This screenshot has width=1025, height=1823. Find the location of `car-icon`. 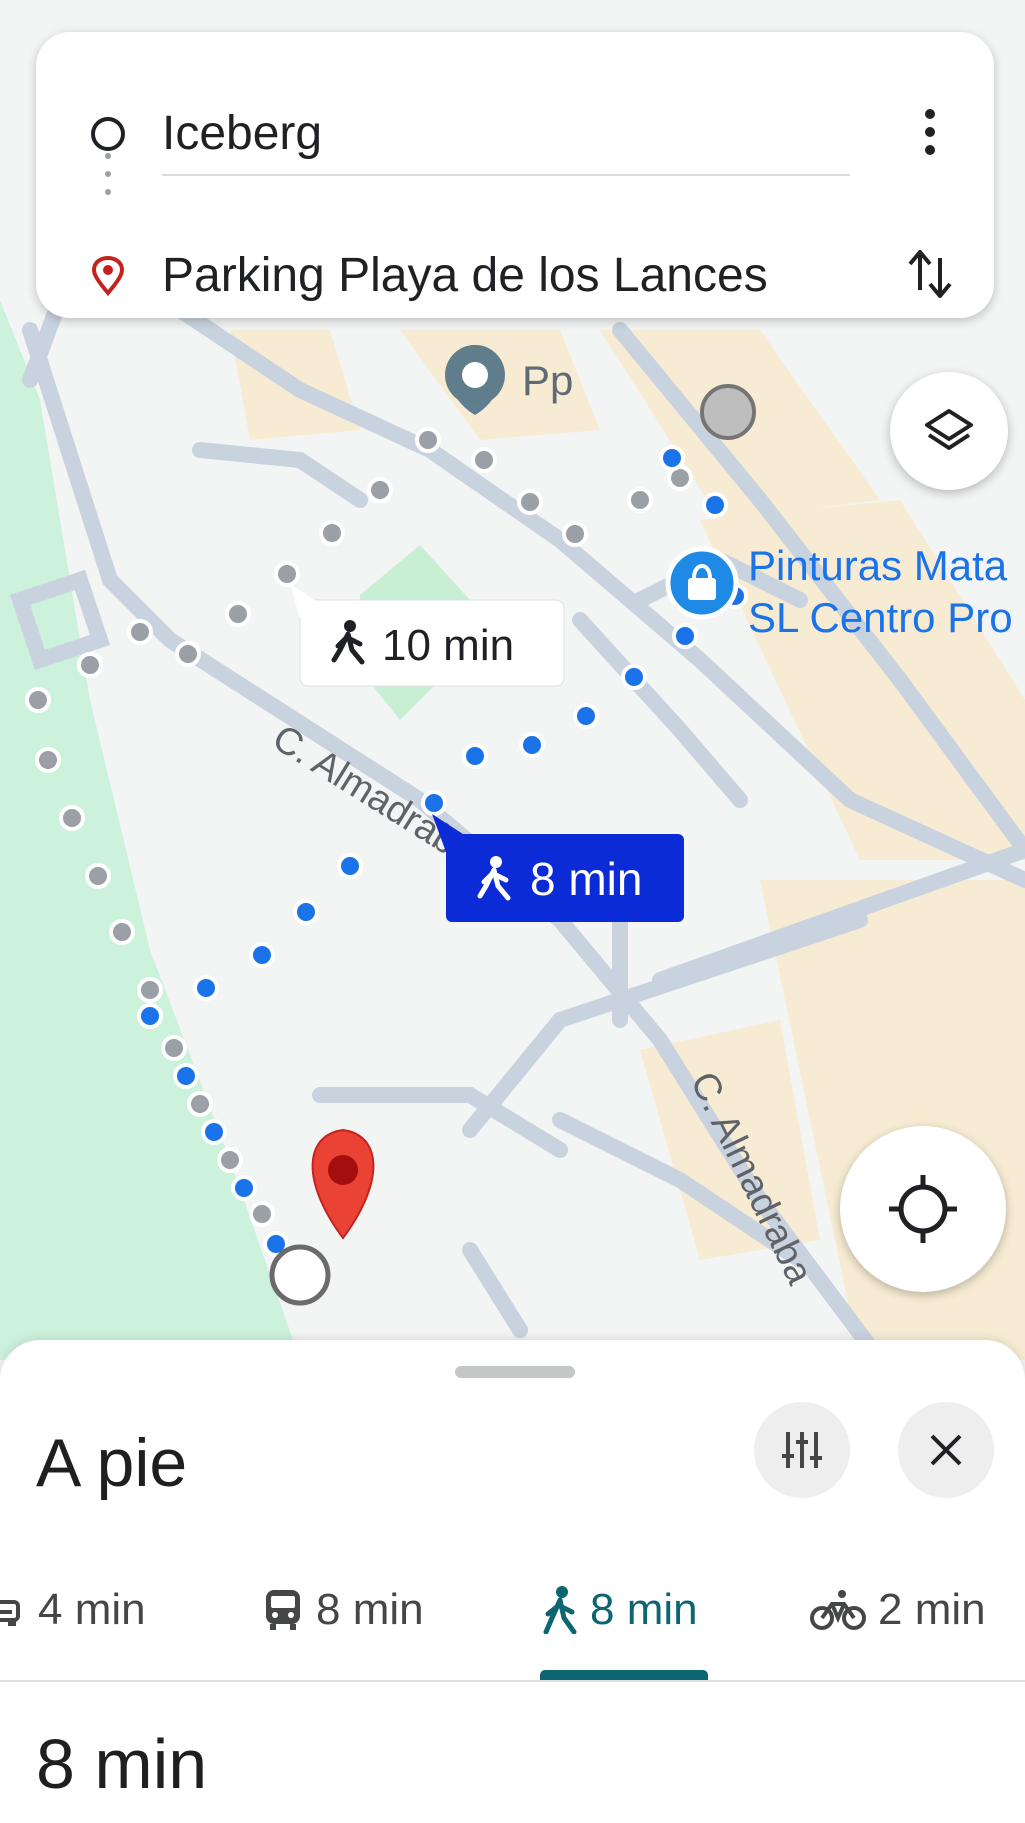

car-icon is located at coordinates (10, 1613).